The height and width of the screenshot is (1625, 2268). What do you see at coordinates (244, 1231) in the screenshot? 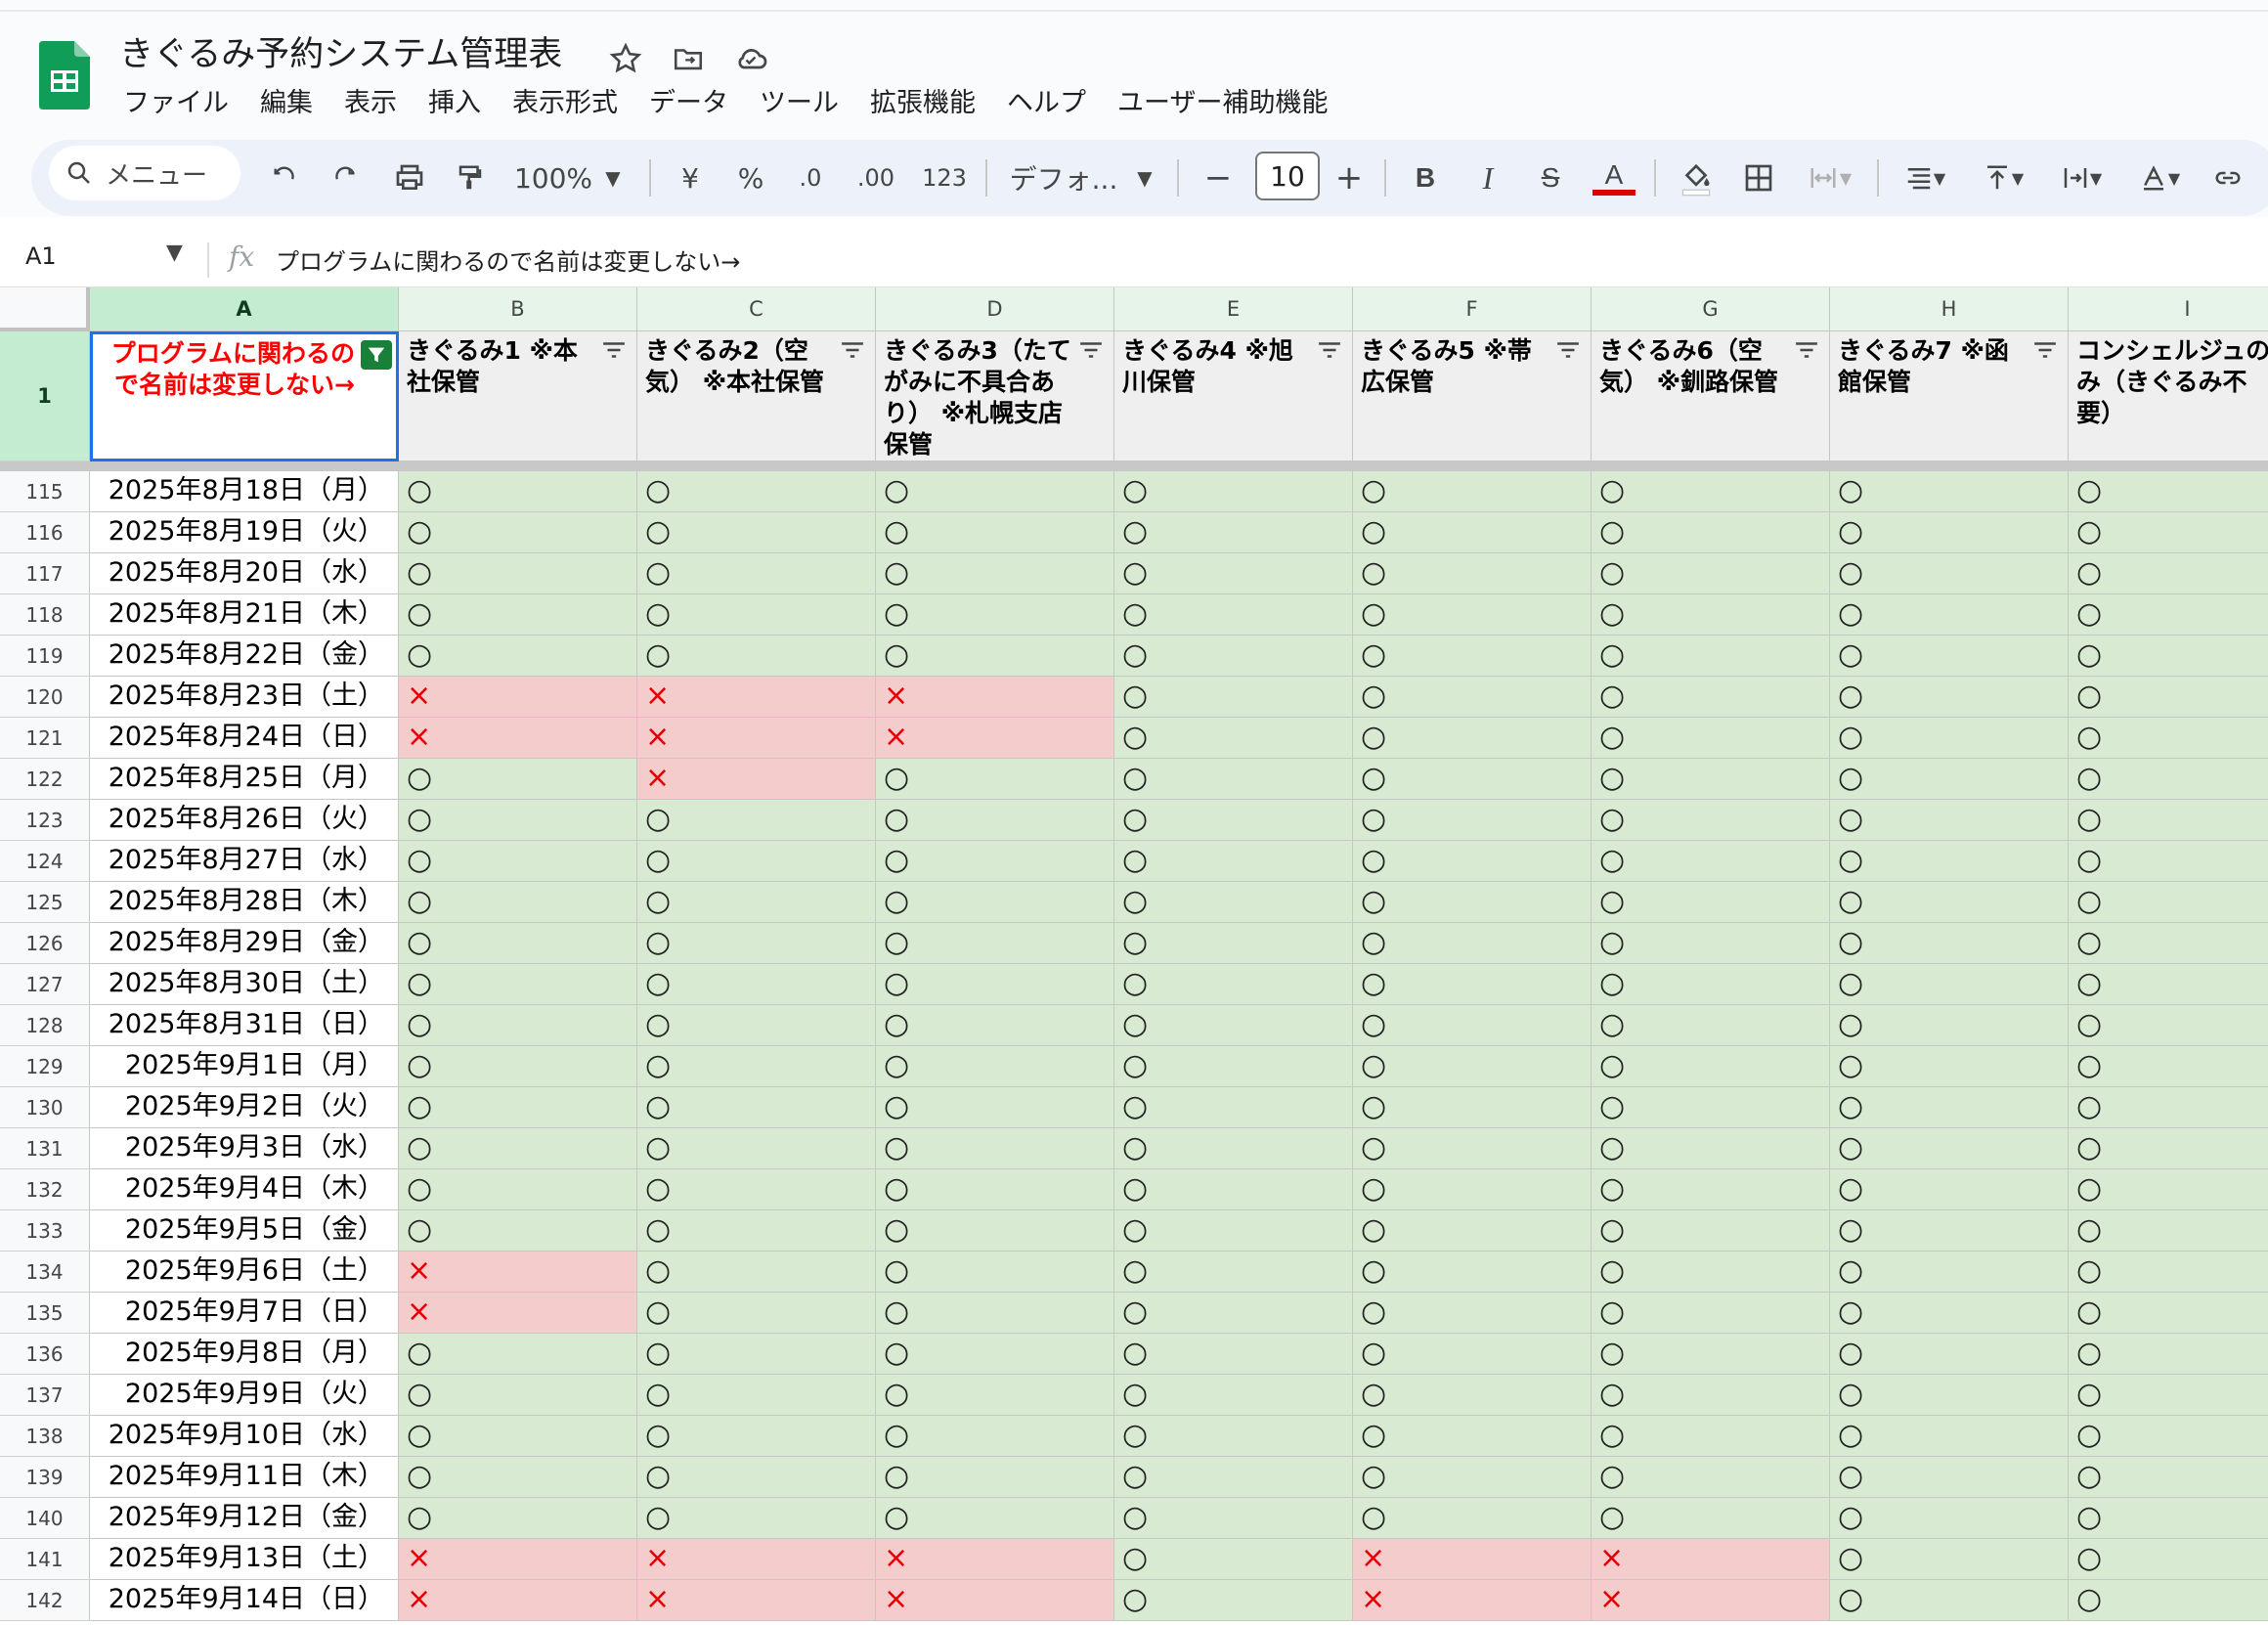
I see `date-cell: 2025年9月5日（金）` at bounding box center [244, 1231].